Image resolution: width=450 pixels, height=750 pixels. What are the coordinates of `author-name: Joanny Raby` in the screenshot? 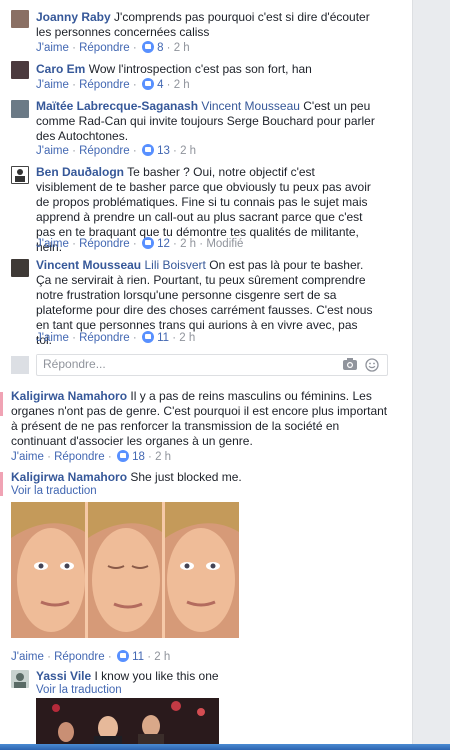 It's located at (73, 17).